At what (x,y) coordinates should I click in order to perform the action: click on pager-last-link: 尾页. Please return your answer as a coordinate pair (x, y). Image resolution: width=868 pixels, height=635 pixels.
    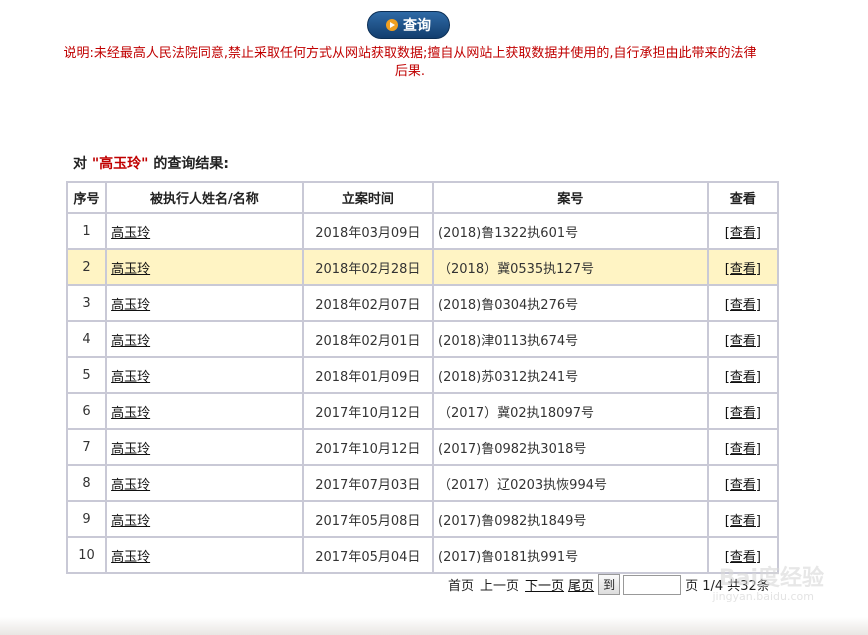
    Looking at the image, I should click on (581, 584).